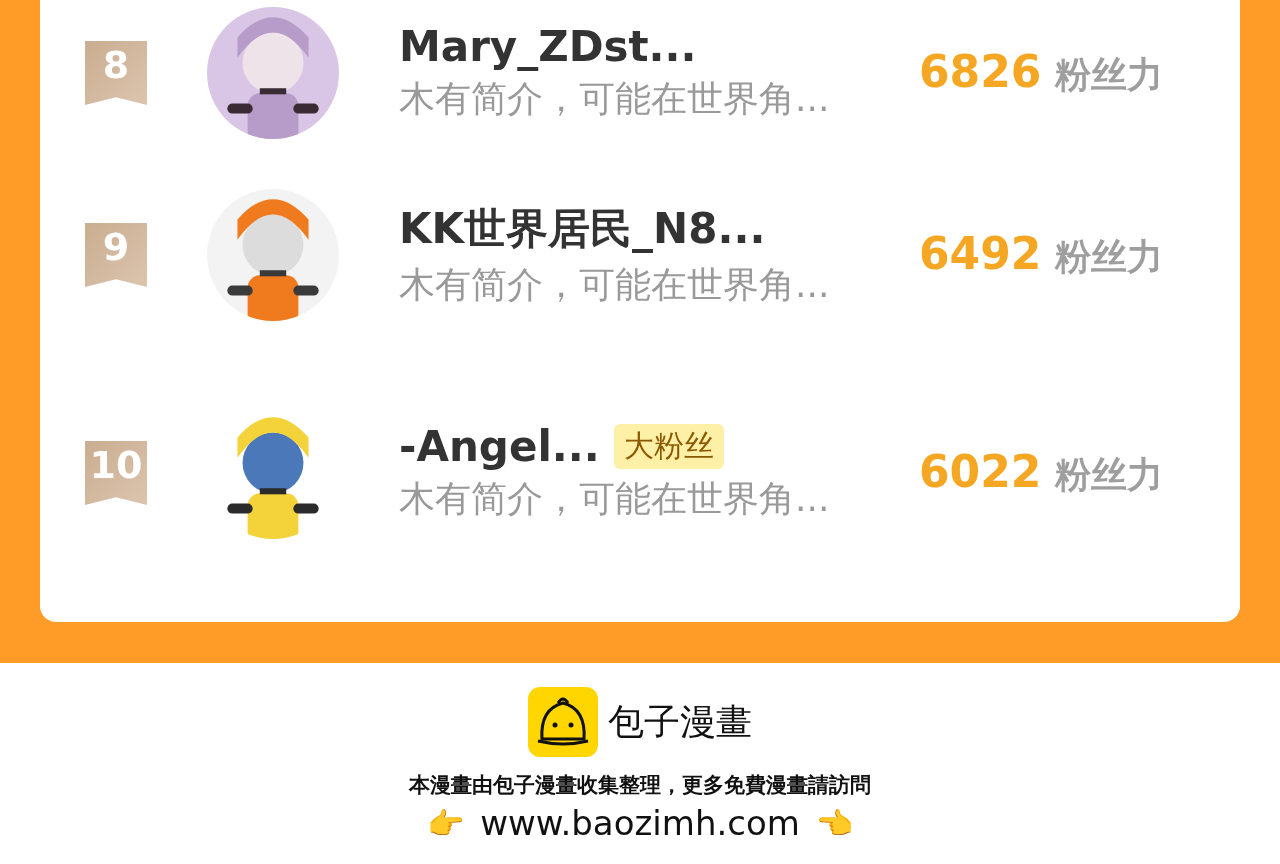 The height and width of the screenshot is (864, 1280). I want to click on bun-logo-icon, so click(563, 722).